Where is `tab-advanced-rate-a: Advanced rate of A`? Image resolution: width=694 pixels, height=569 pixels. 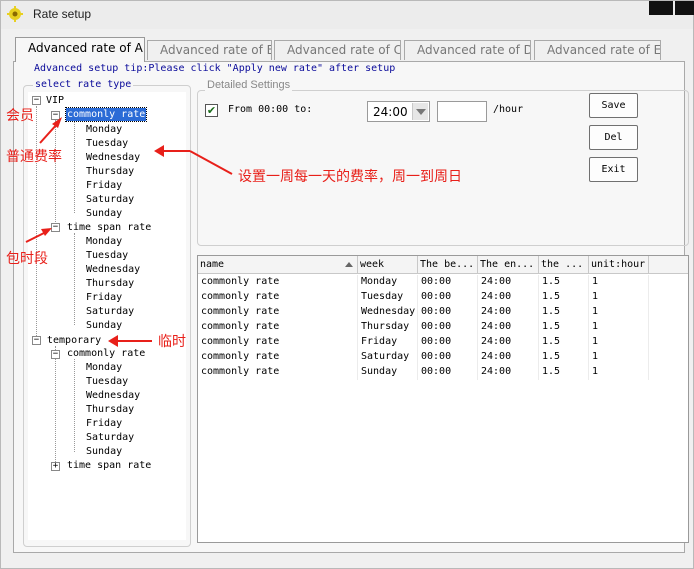 tab-advanced-rate-a: Advanced rate of A is located at coordinates (80, 49).